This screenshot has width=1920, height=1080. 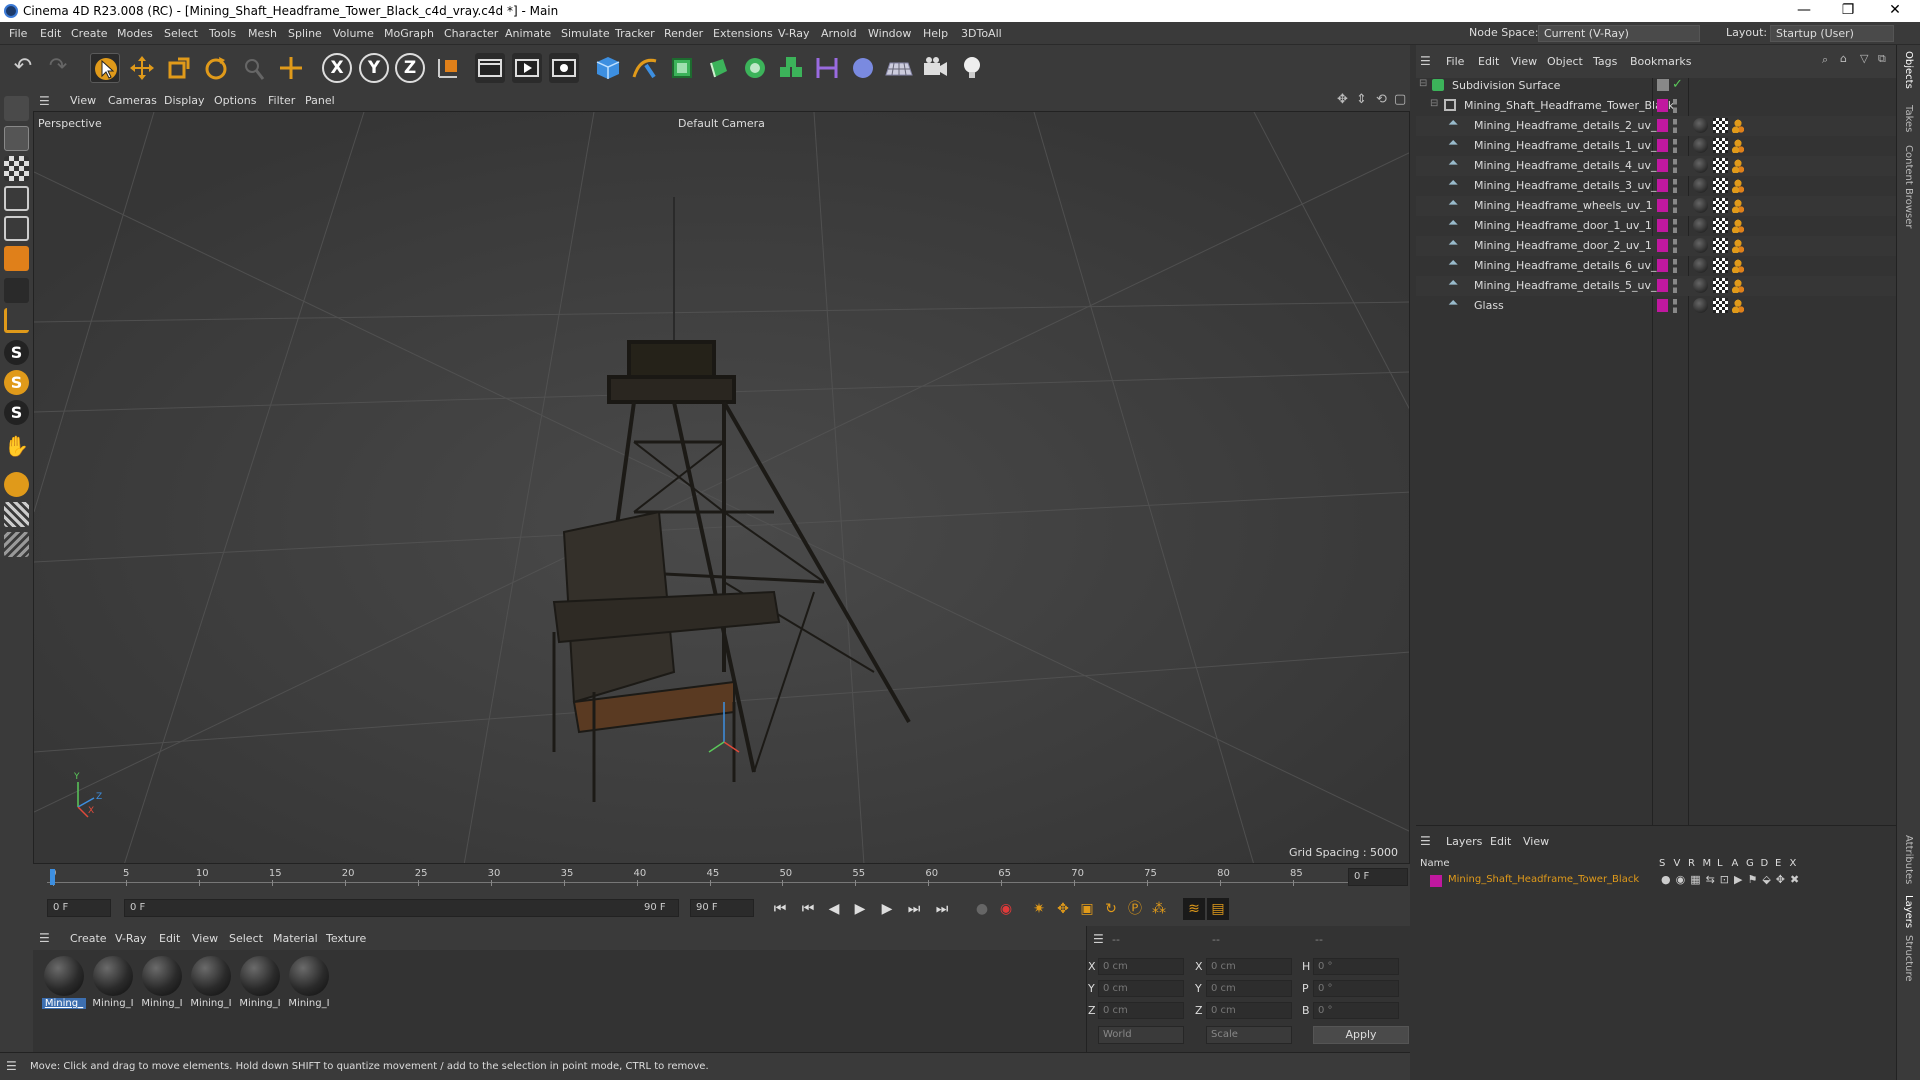 I want to click on layers-menu-layers: Layers, so click(x=1464, y=841).